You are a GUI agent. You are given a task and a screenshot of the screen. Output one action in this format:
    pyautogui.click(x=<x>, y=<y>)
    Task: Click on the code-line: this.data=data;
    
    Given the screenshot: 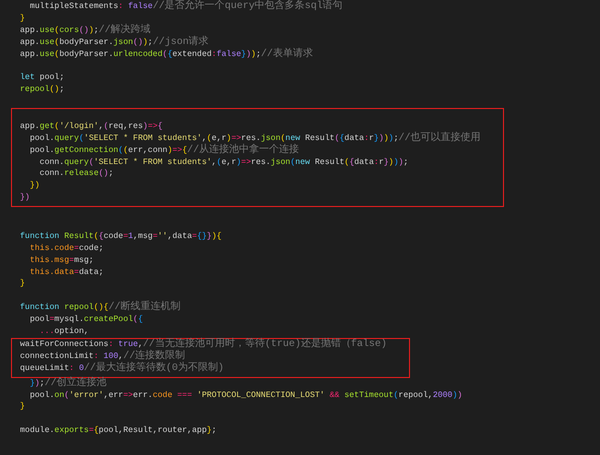 What is the action you would take?
    pyautogui.click(x=66, y=272)
    